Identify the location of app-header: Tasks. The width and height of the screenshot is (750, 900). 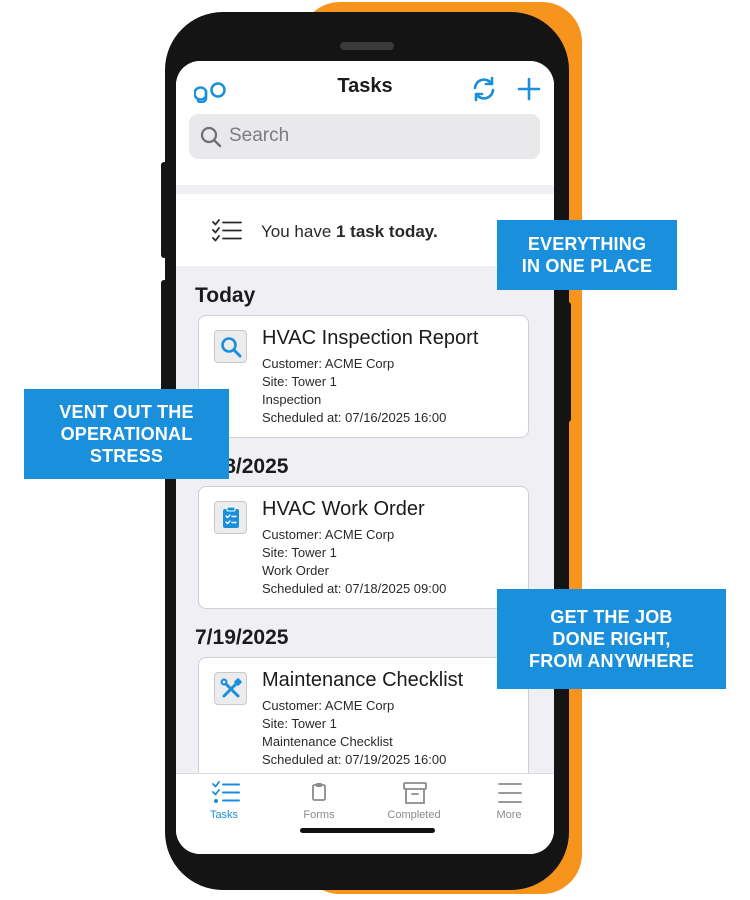
(365, 123).